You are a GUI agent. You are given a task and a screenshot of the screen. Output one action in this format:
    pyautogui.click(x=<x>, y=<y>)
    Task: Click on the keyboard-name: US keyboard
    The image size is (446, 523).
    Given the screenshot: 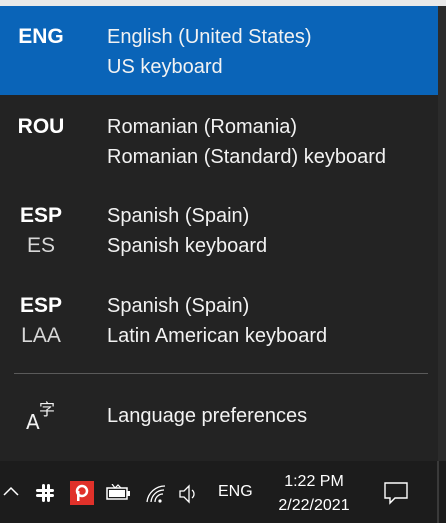 What is the action you would take?
    pyautogui.click(x=165, y=67)
    